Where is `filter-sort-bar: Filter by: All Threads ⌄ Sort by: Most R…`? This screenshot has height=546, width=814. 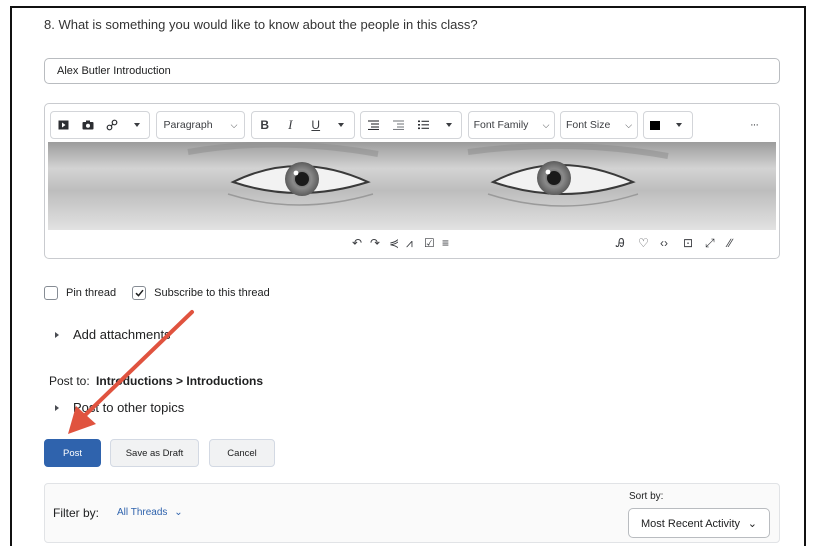 filter-sort-bar: Filter by: All Threads ⌄ Sort by: Most R… is located at coordinates (412, 513).